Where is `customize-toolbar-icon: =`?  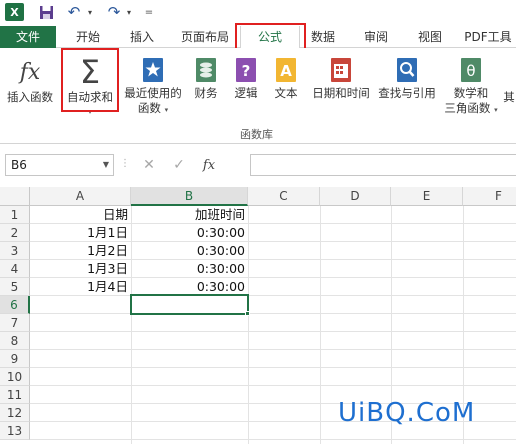 customize-toolbar-icon: = is located at coordinates (149, 12).